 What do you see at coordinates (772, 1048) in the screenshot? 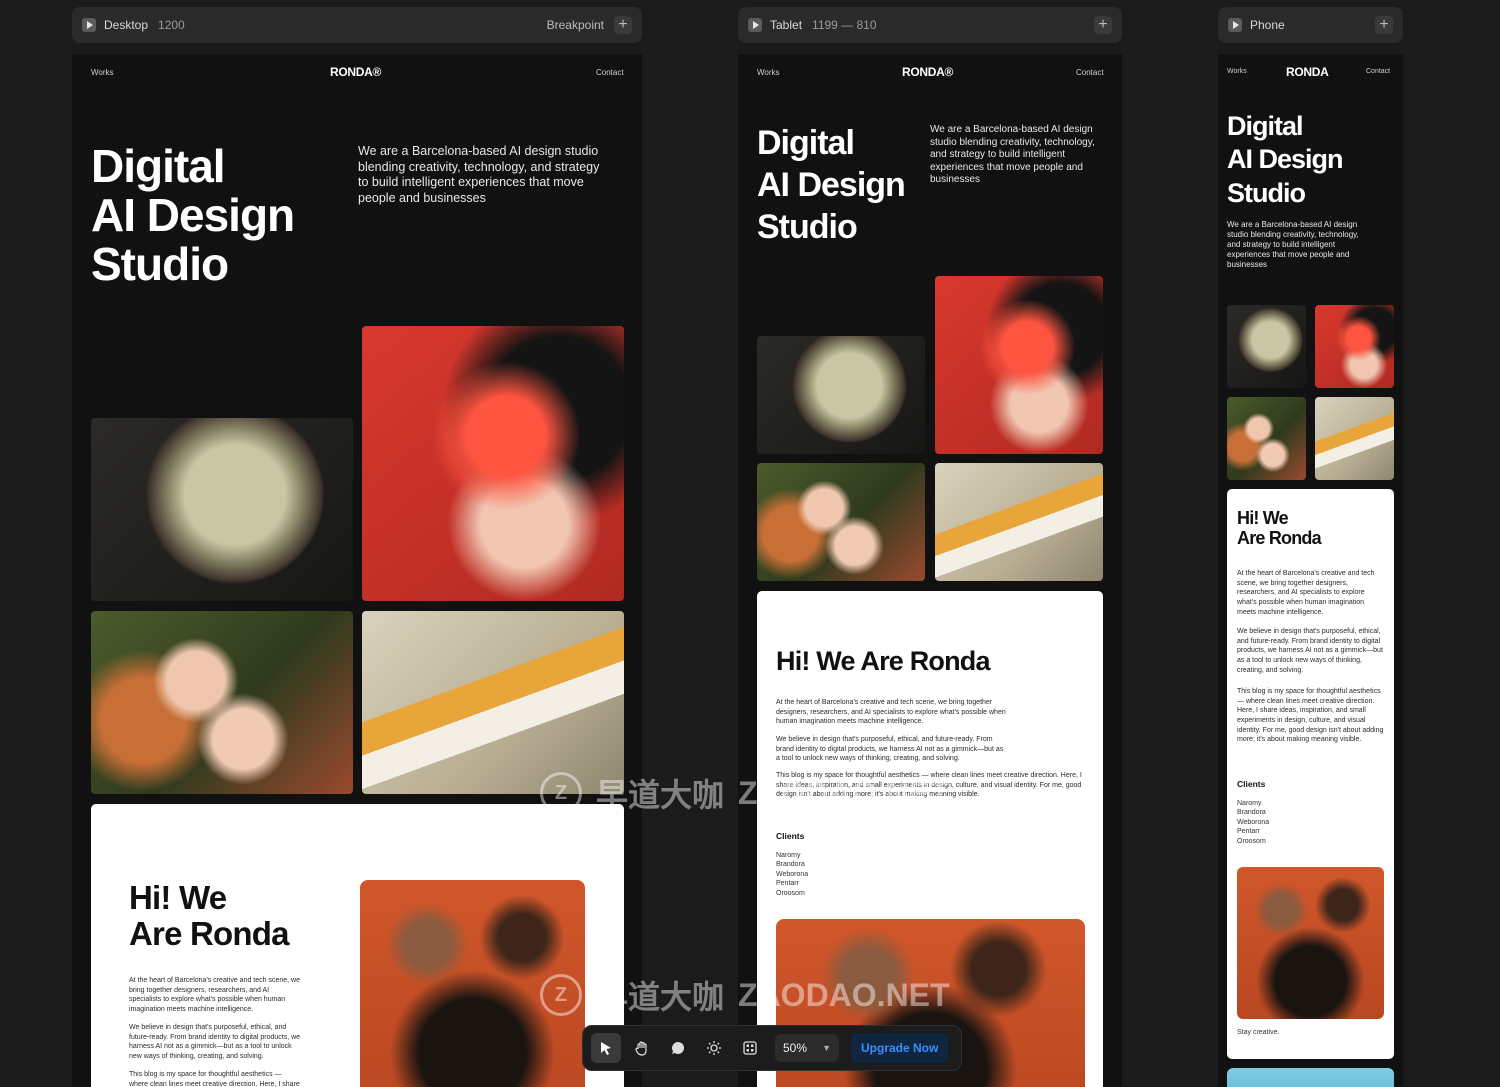
I see `bottom-toolbar: 50% ▼ Upgrade Now` at bounding box center [772, 1048].